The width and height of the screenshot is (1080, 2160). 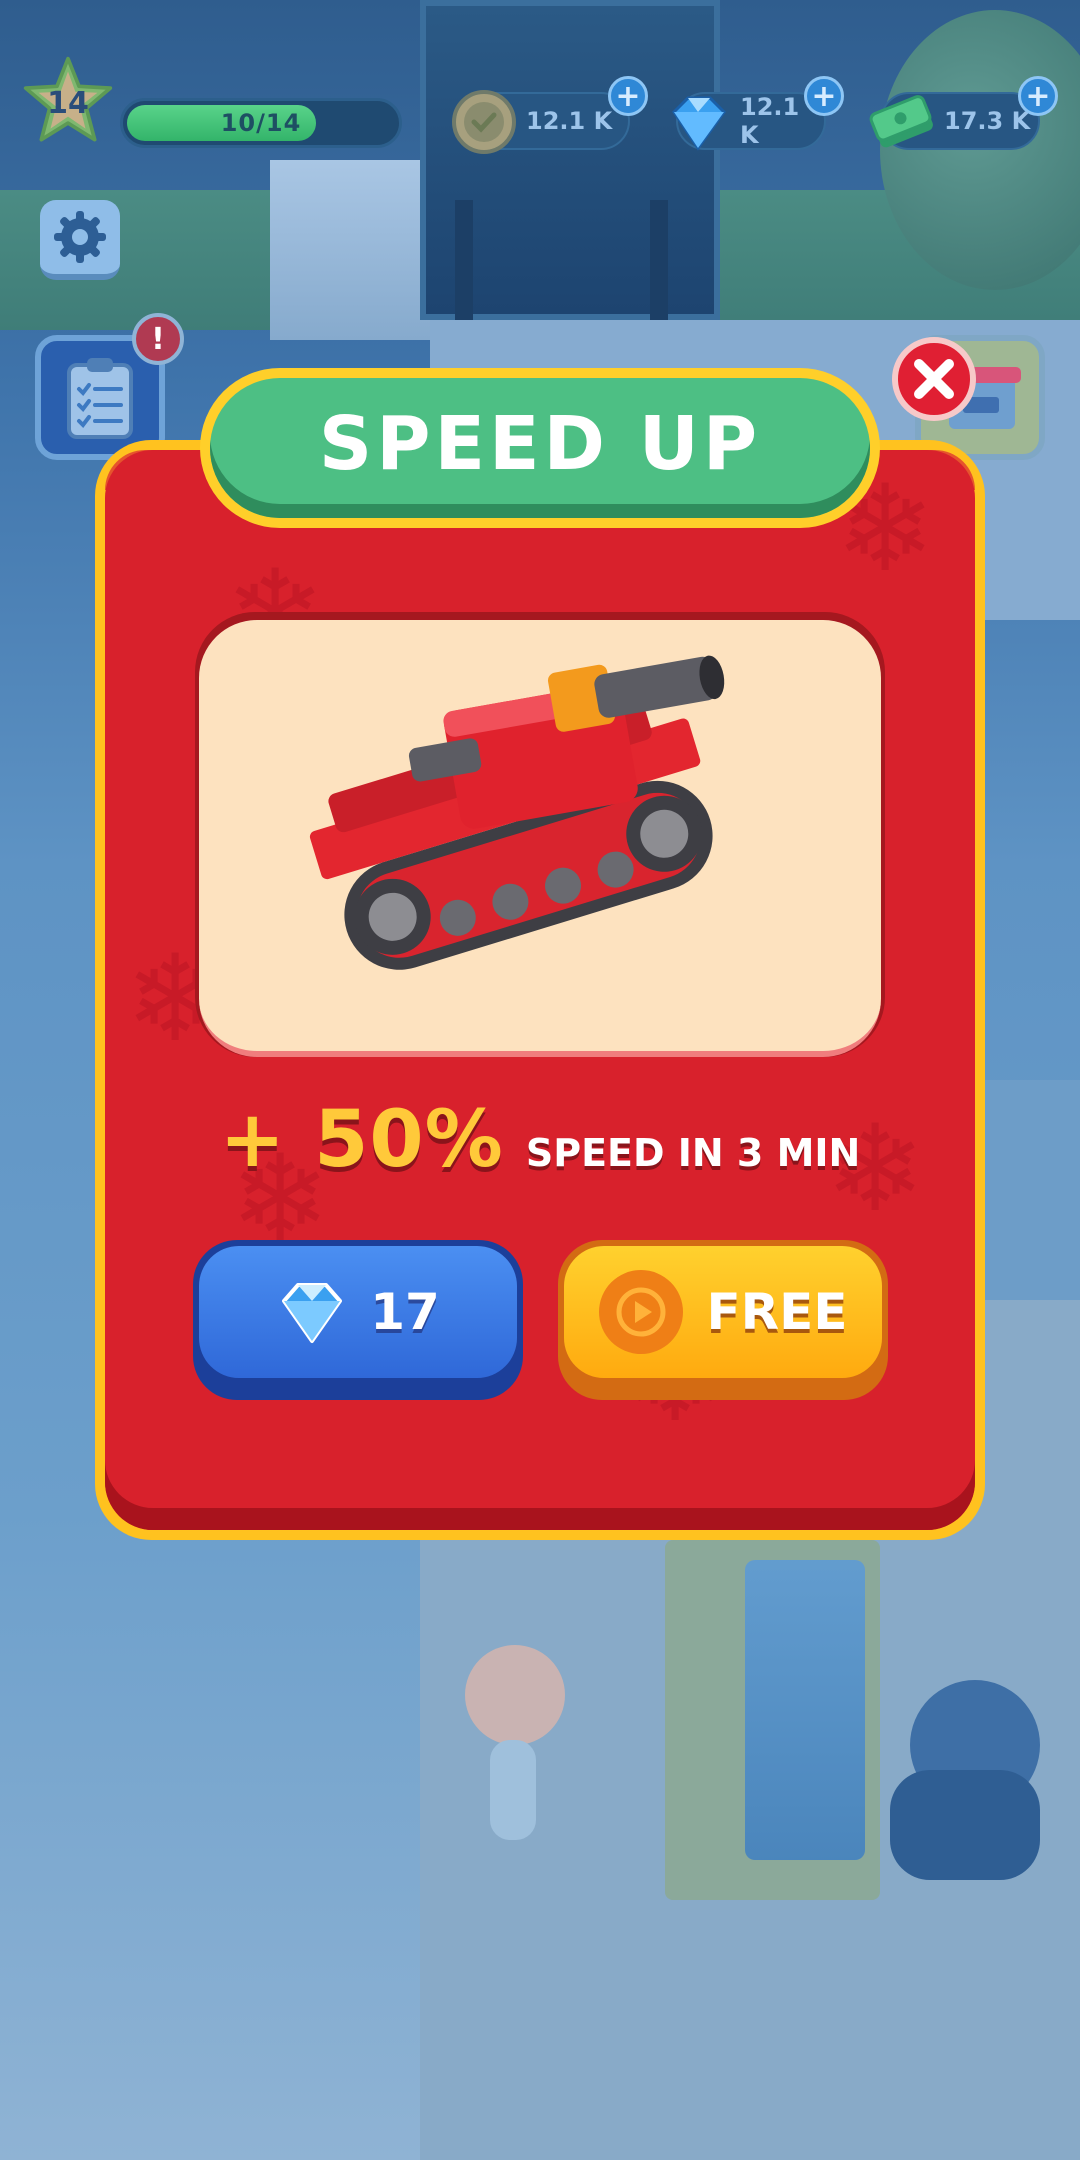 I want to click on cash-counter: 17.3 K +, so click(x=963, y=113).